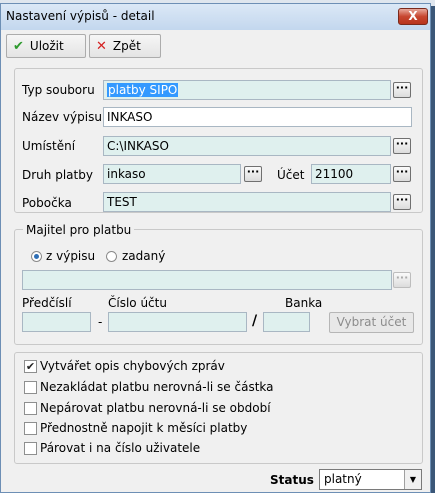  What do you see at coordinates (402, 90) in the screenshot?
I see `file-type-browse-button: ···` at bounding box center [402, 90].